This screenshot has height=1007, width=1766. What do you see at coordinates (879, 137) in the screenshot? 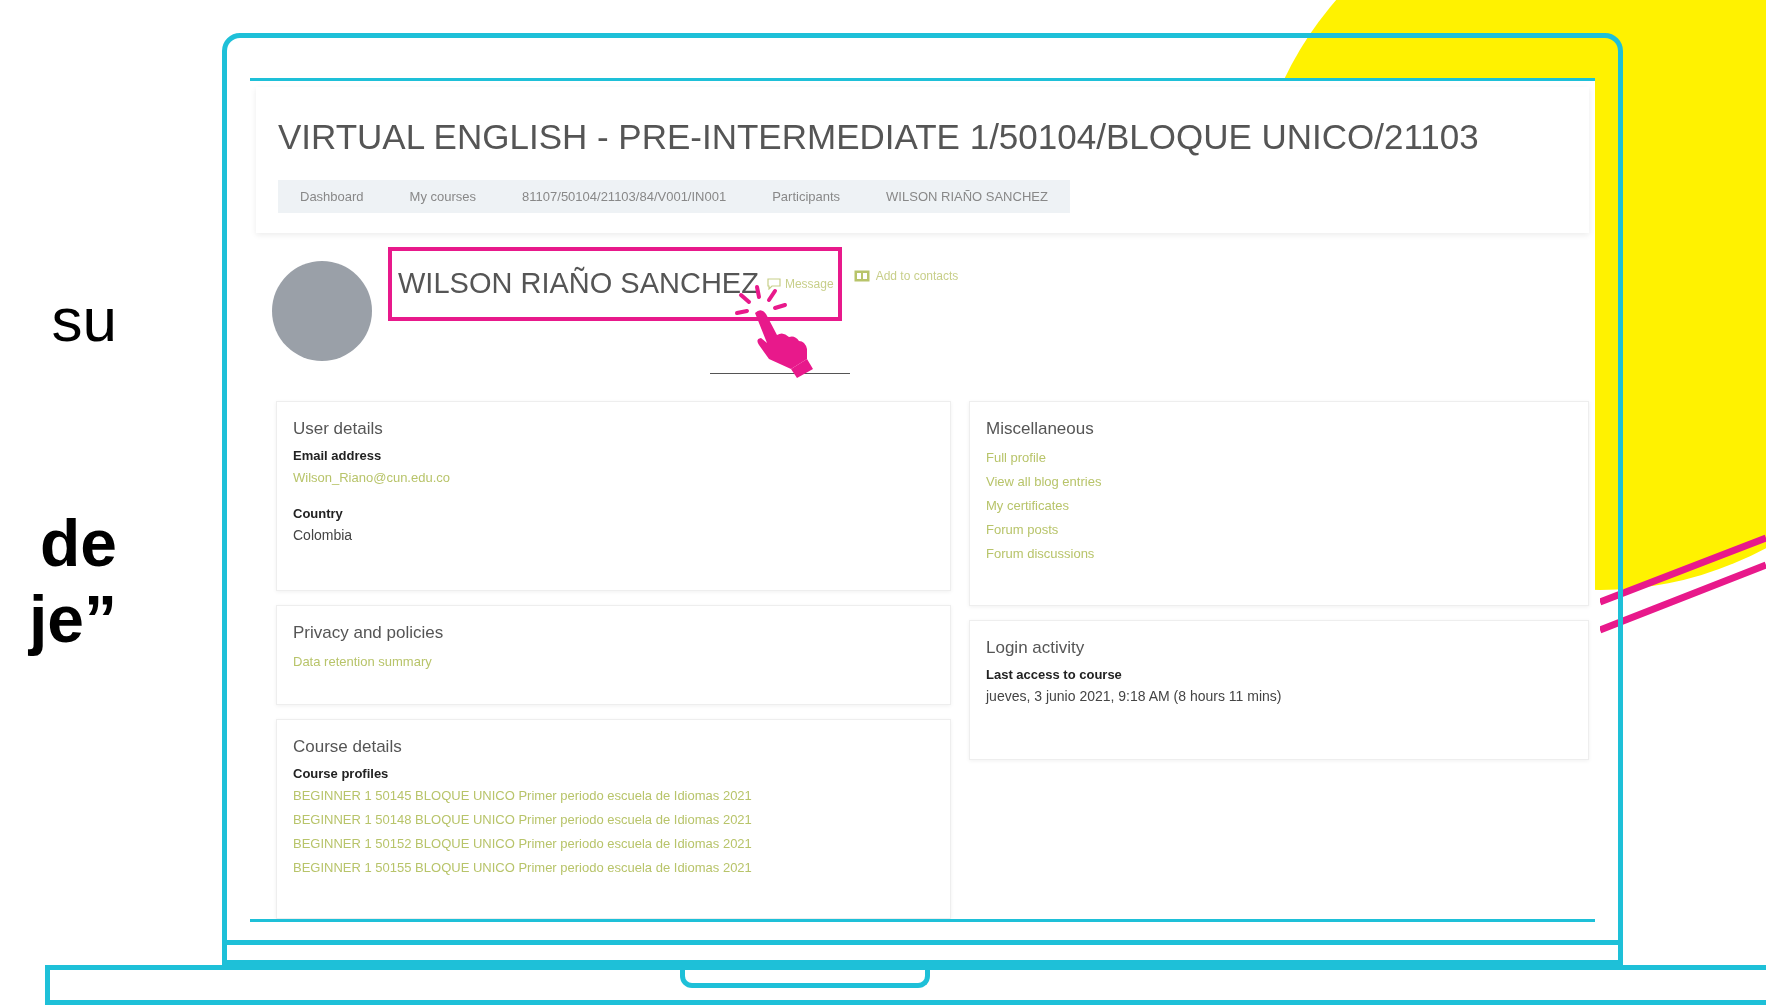
I see `course-title: VIRTUAL ENGLISH - PRE-INTERMEDIATE 1/50104/BLOQUE UNICO/21103` at bounding box center [879, 137].